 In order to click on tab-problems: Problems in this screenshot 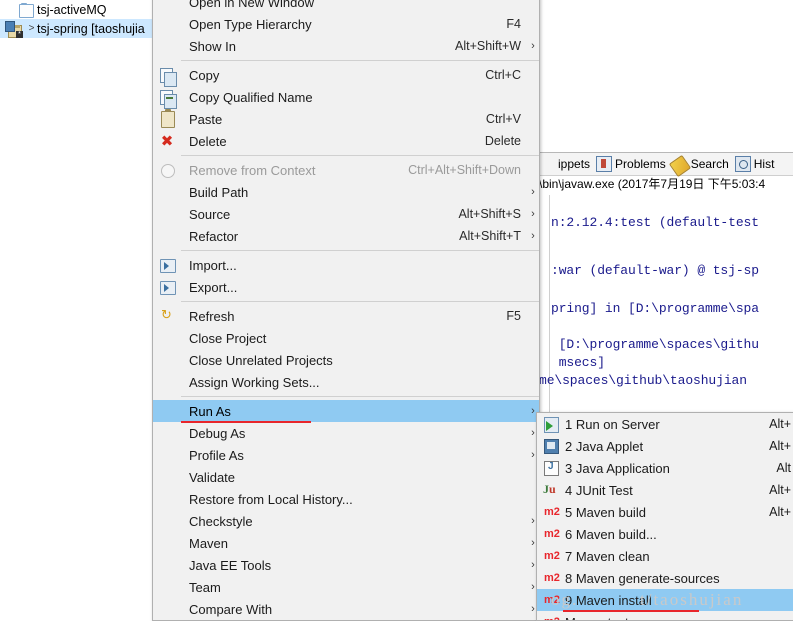, I will do `click(632, 164)`.